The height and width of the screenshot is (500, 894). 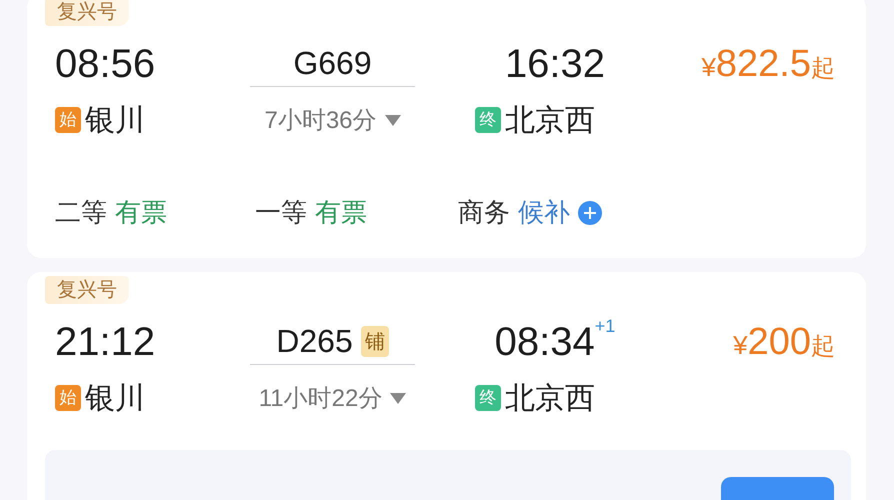 What do you see at coordinates (779, 342) in the screenshot?
I see `price: 200` at bounding box center [779, 342].